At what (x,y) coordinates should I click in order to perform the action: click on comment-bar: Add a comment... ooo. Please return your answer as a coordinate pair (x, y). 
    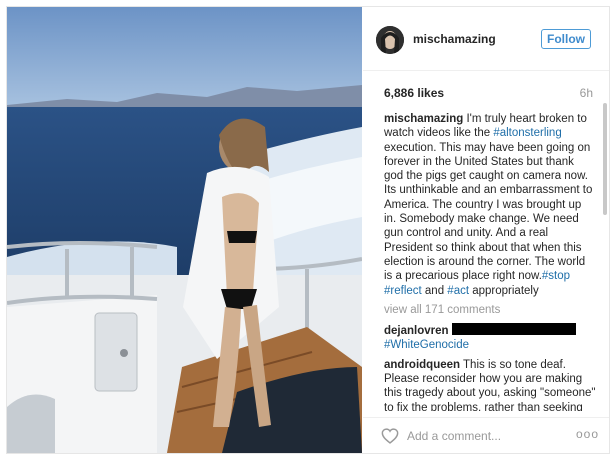
    Looking at the image, I should click on (486, 435).